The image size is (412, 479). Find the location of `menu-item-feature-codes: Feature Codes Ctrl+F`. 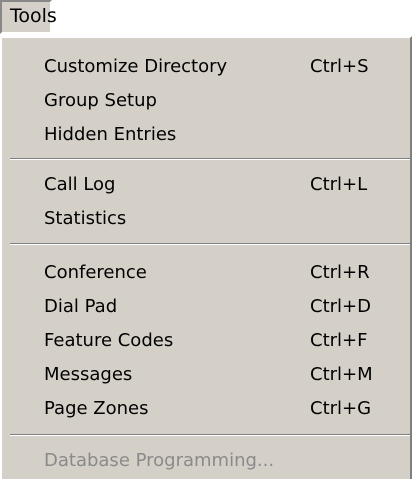

menu-item-feature-codes: Feature Codes Ctrl+F is located at coordinates (206, 341).